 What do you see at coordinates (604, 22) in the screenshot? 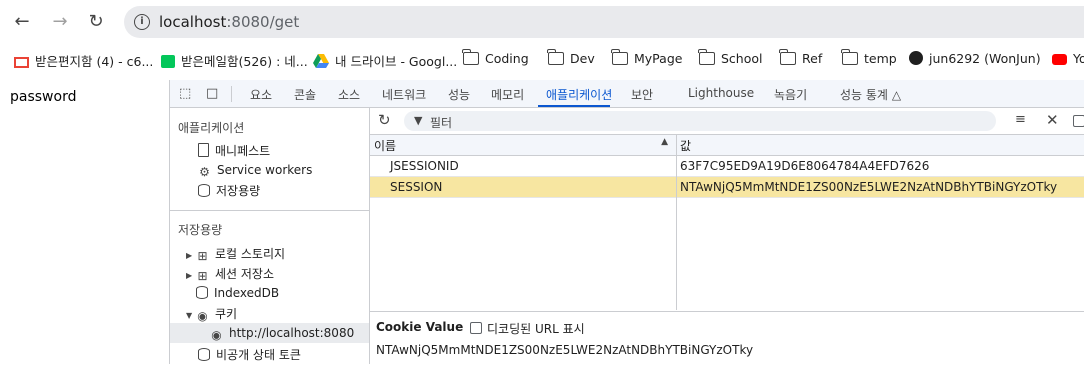
I see `address-bar: i localhost:8080/get` at bounding box center [604, 22].